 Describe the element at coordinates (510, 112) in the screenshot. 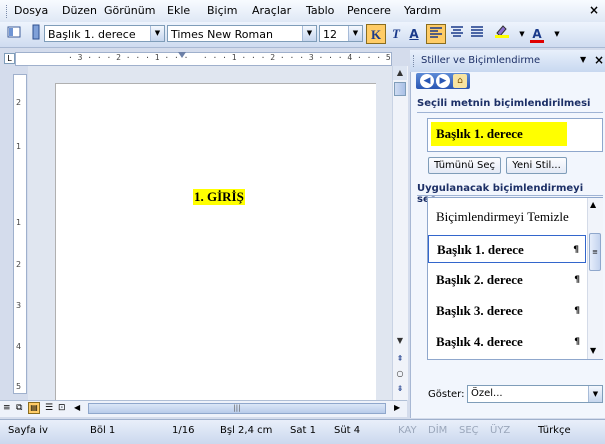

I see `divider` at that location.